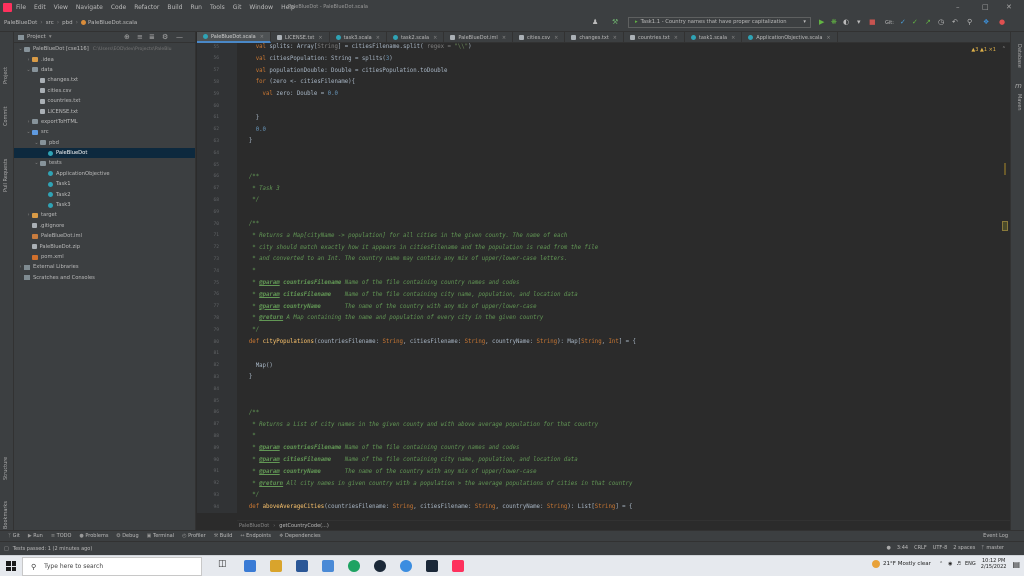 Image resolution: width=1024 pixels, height=576 pixels. Describe the element at coordinates (969, 22) in the screenshot. I see `search-icon: ⚲` at that location.